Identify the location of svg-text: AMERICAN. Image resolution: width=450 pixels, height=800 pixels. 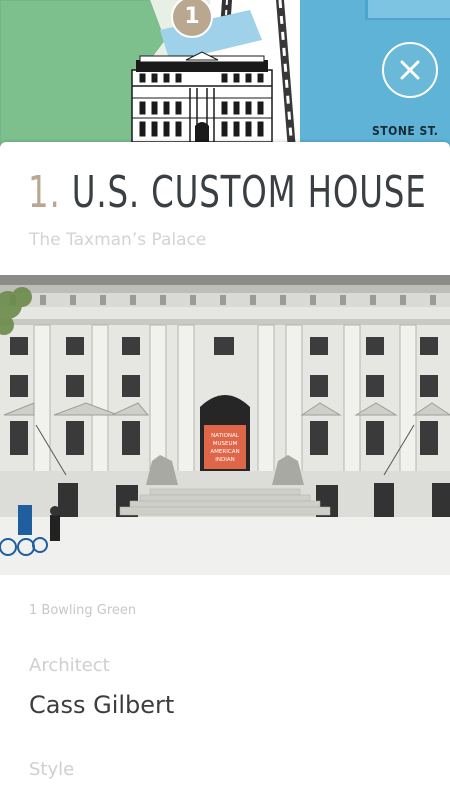
(224, 452).